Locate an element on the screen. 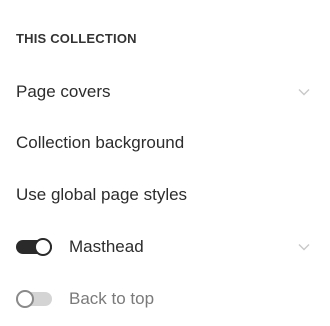 The image size is (330, 326). page-covers-row: Page covers is located at coordinates (165, 92).